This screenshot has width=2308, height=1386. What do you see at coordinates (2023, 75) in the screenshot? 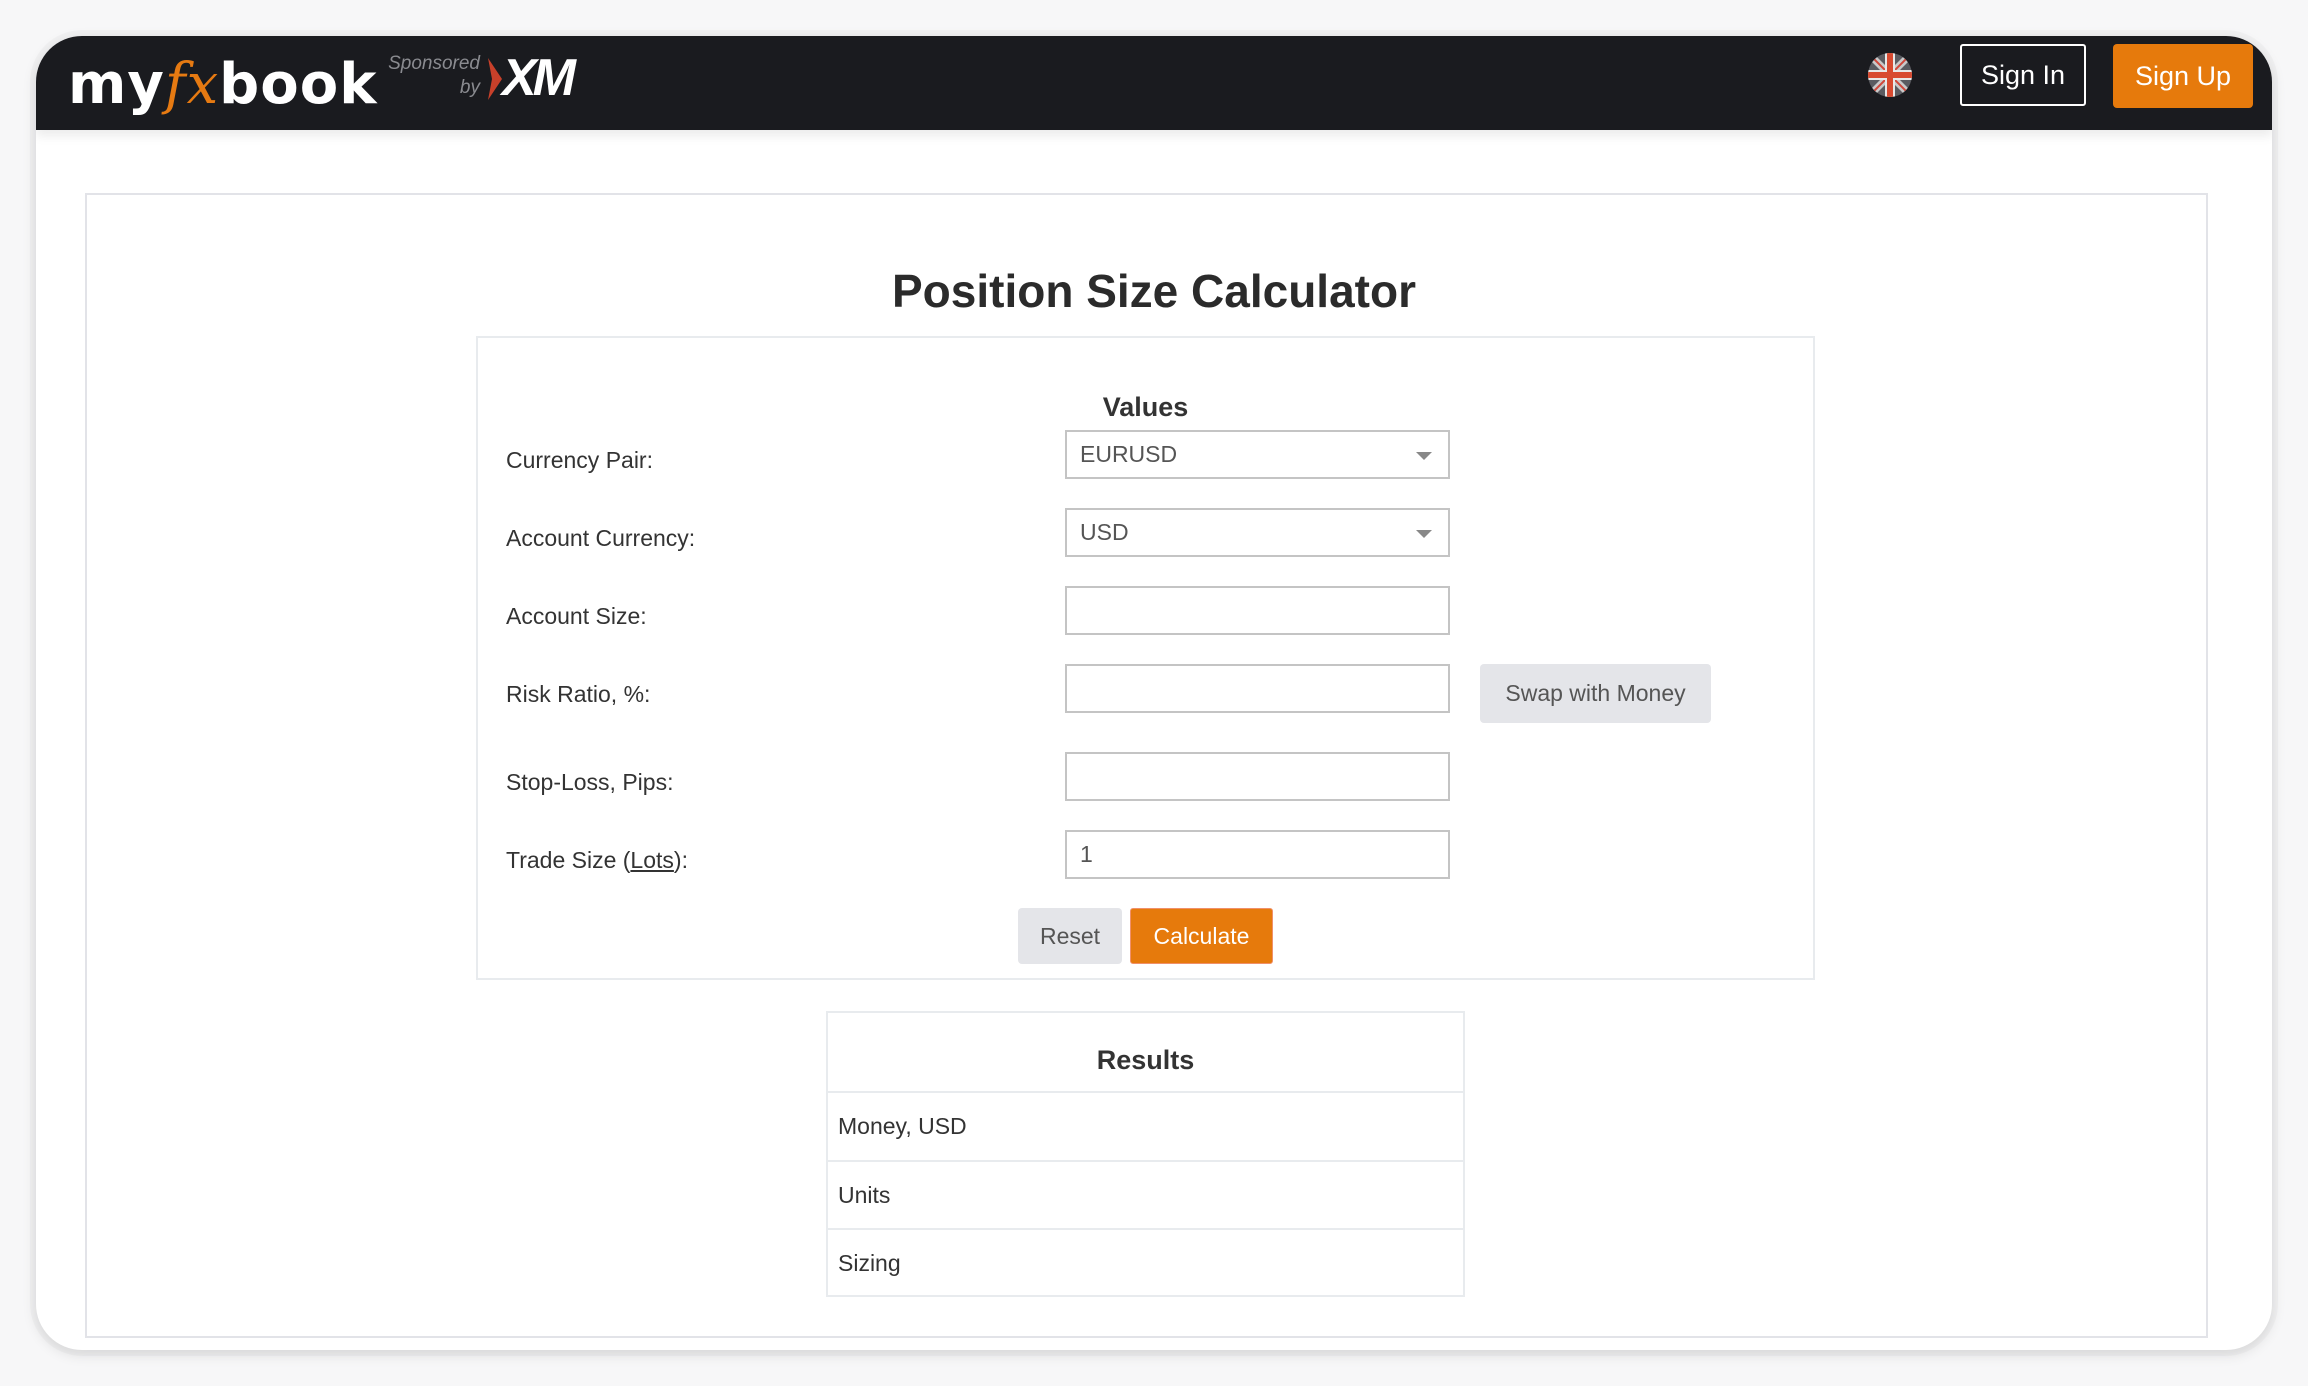
I see `sign-in-button: Sign In` at bounding box center [2023, 75].